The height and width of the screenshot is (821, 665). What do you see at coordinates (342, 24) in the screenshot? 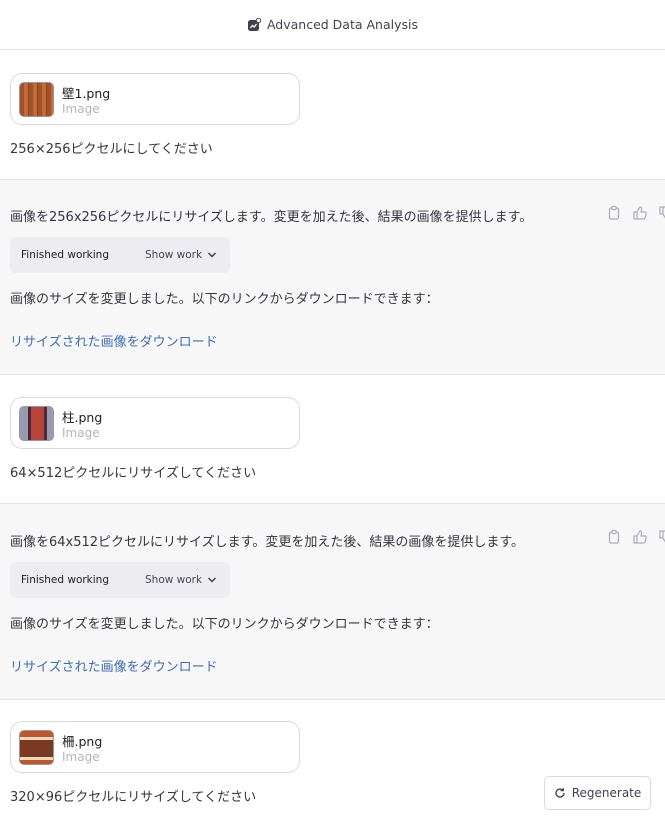
I see `header-title: Advanced Data Analysis` at bounding box center [342, 24].